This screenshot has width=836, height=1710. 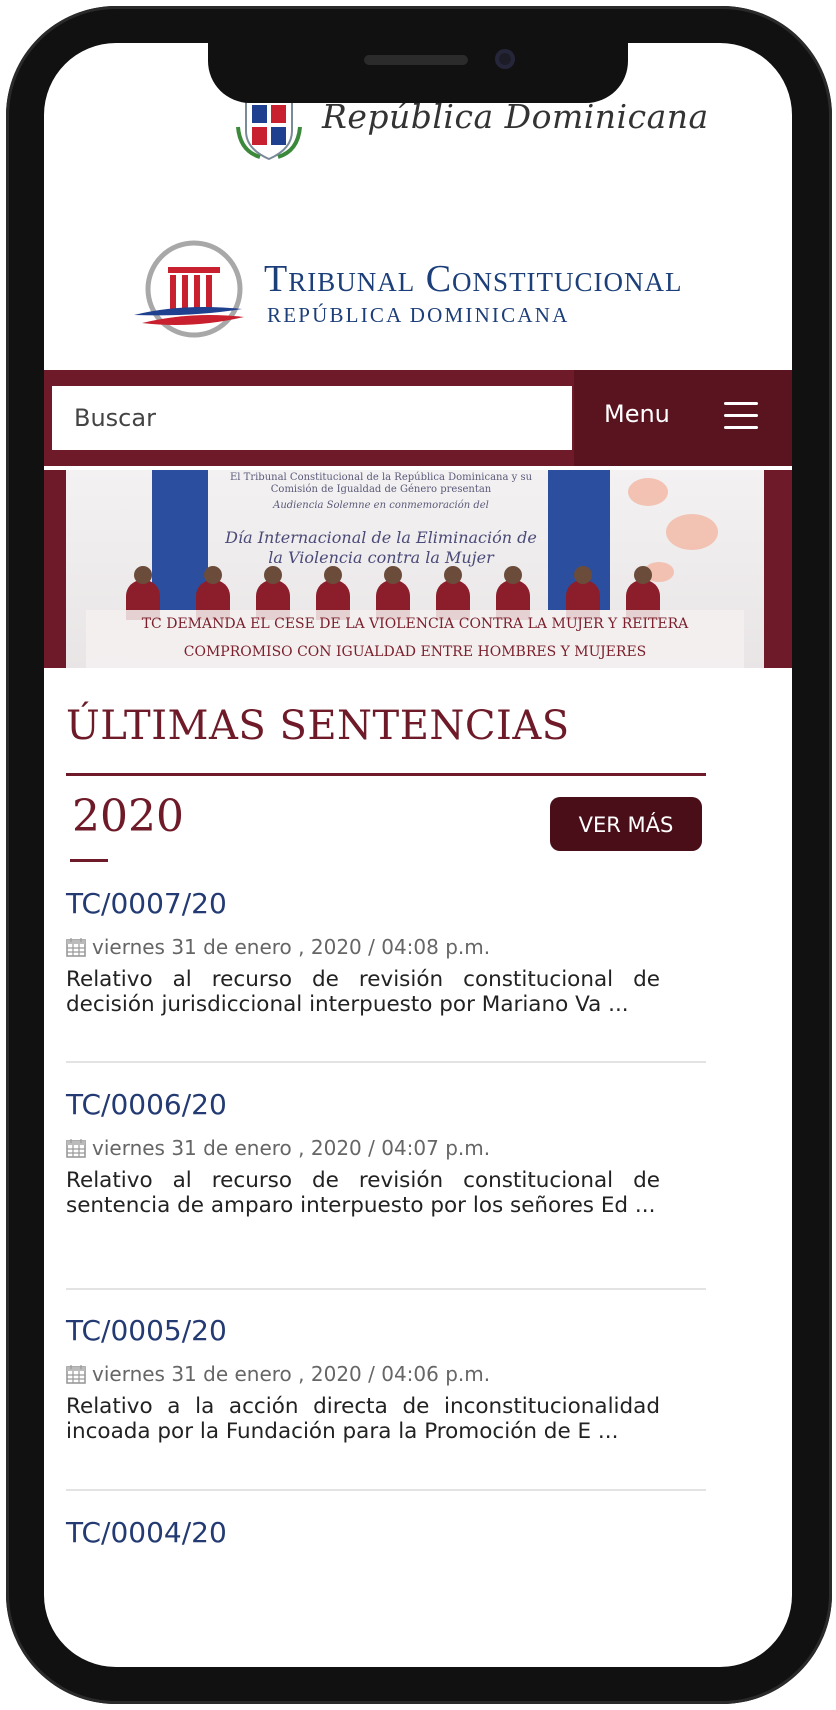 I want to click on institution-subtitle: REPÚBLICA DOMINICANA, so click(x=418, y=315).